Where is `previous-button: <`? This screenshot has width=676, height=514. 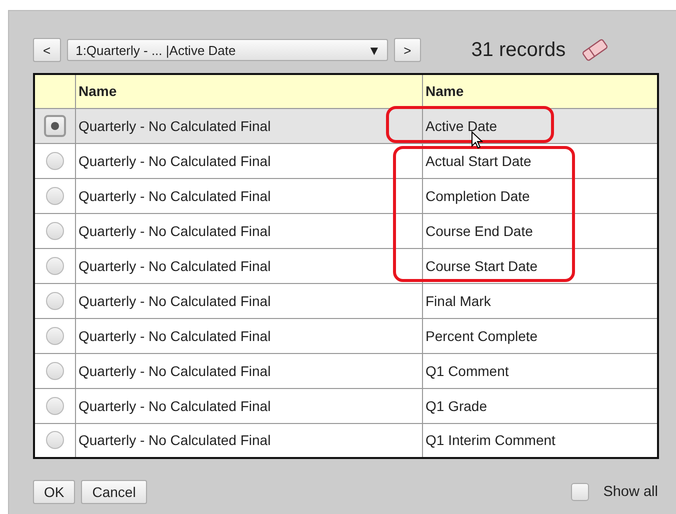 previous-button: < is located at coordinates (47, 50).